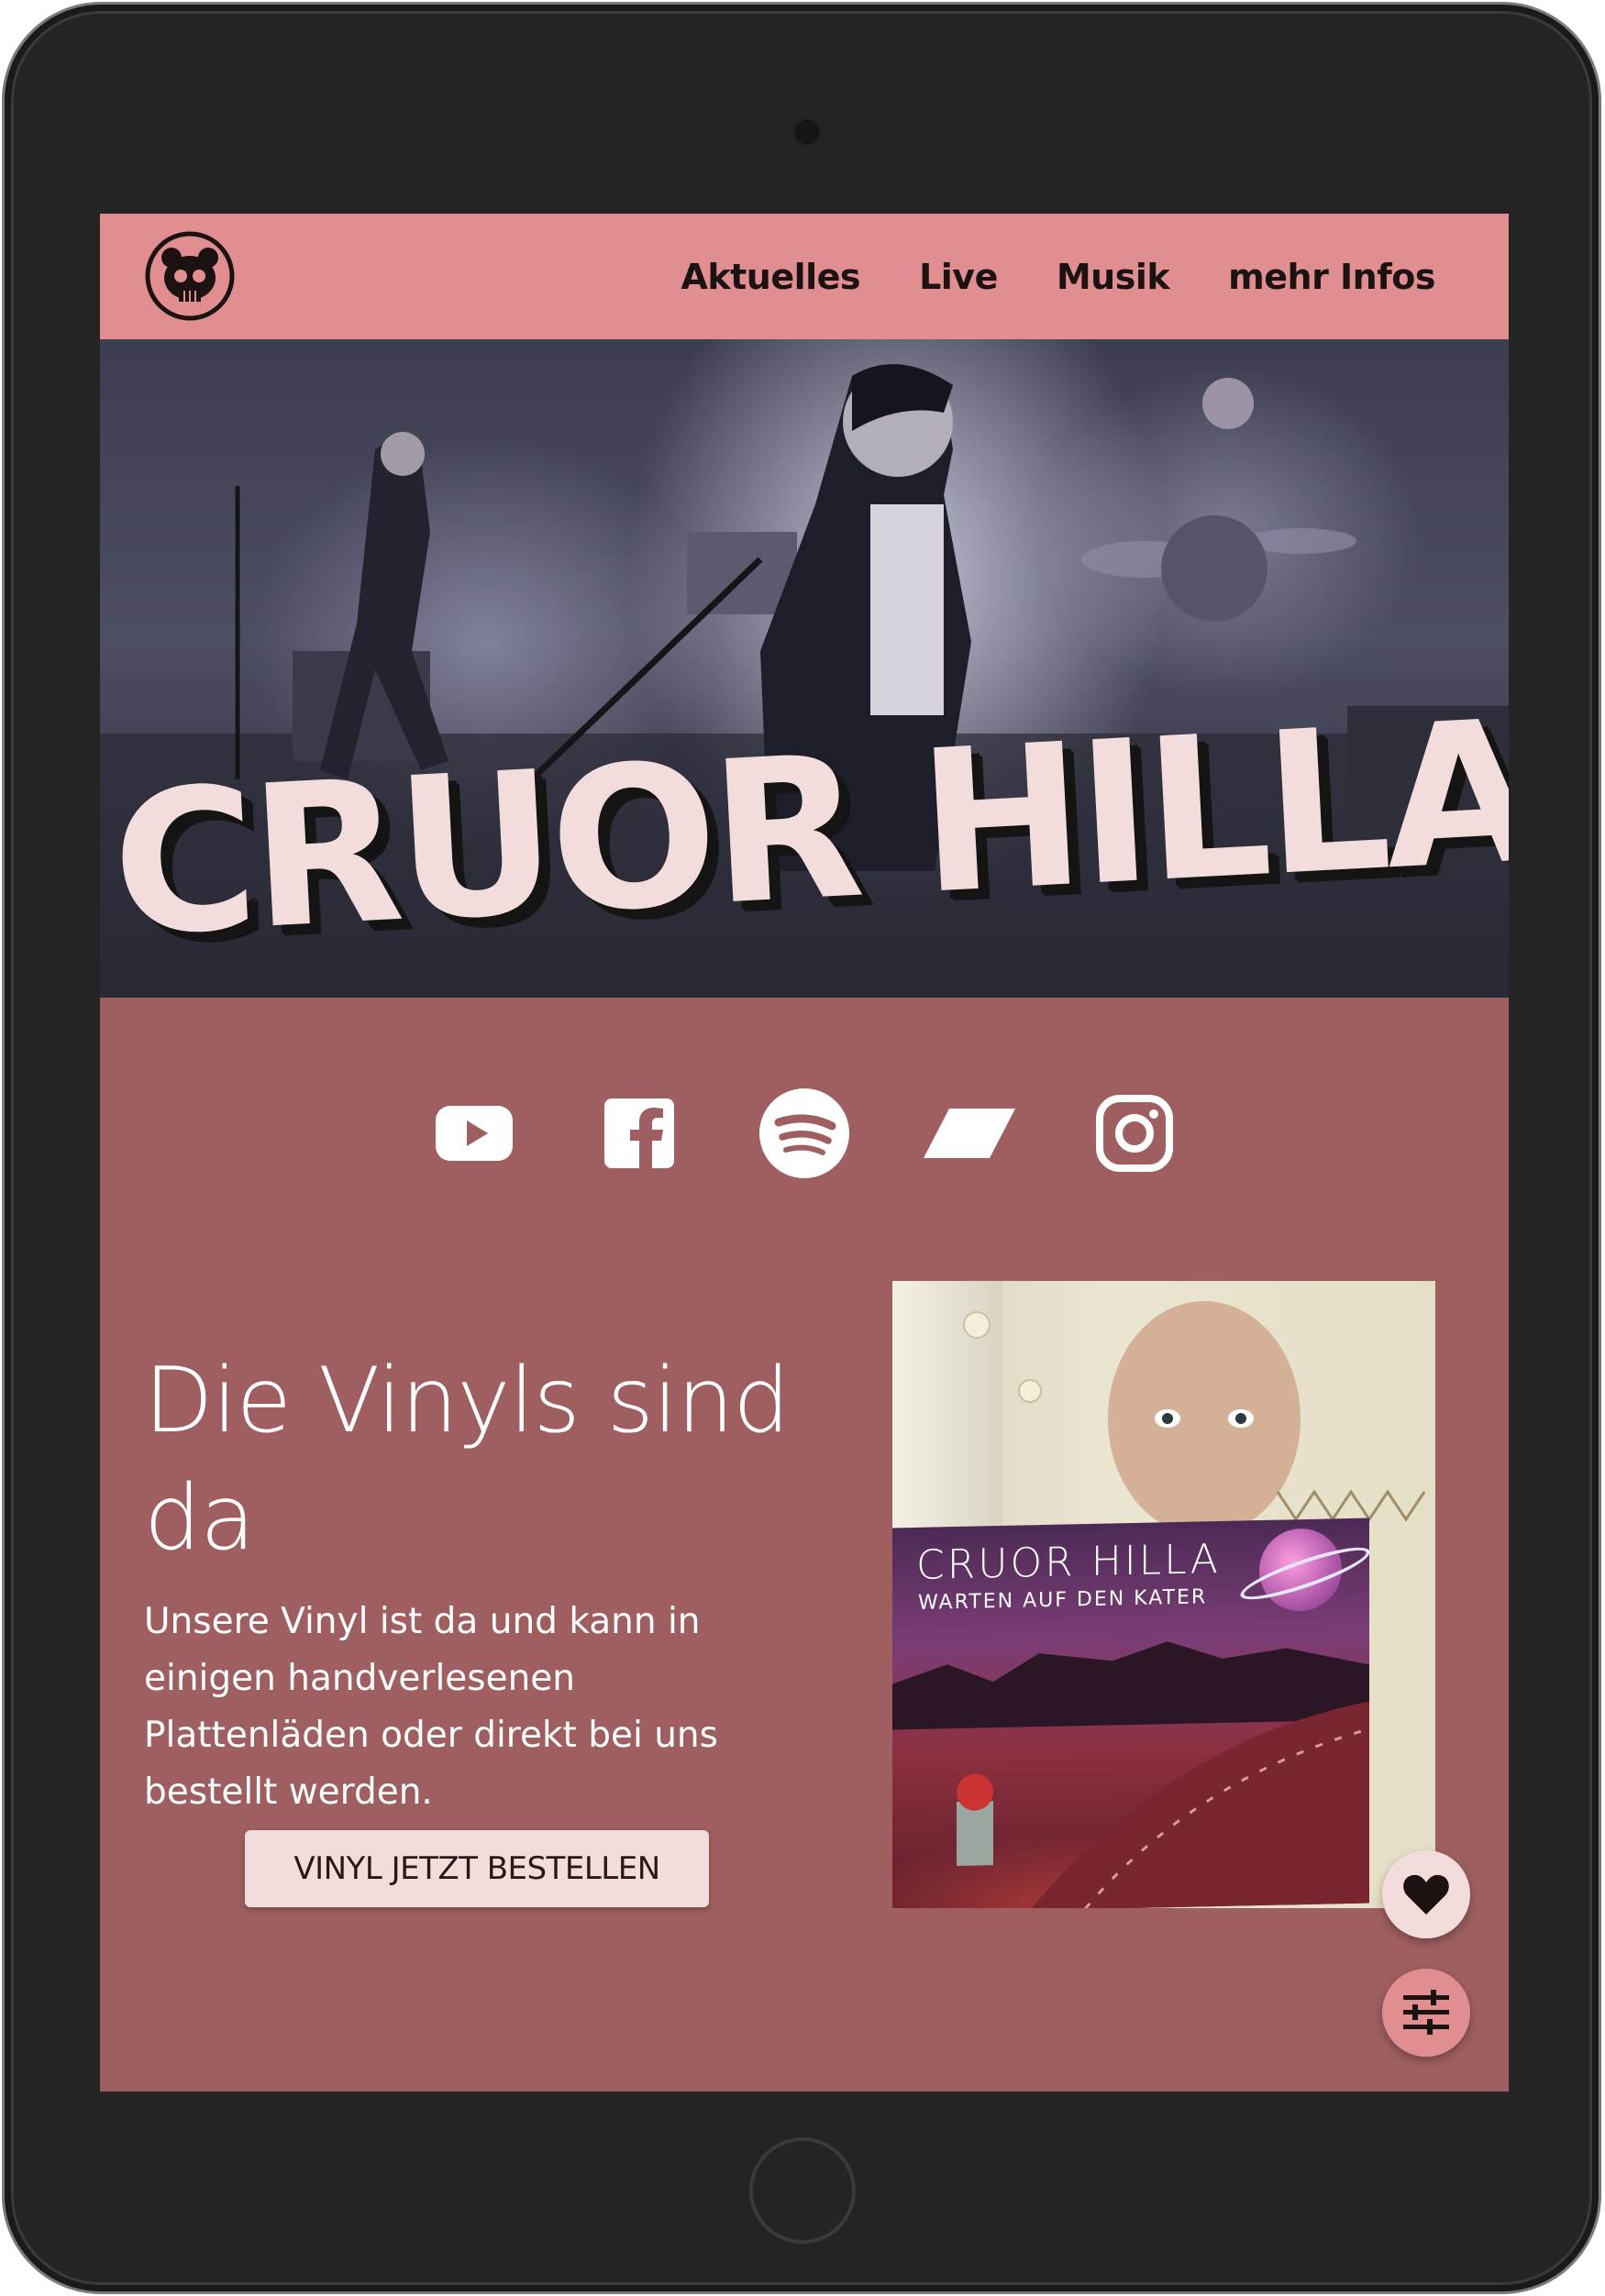 The height and width of the screenshot is (2296, 1605). I want to click on facebook-icon, so click(639, 1133).